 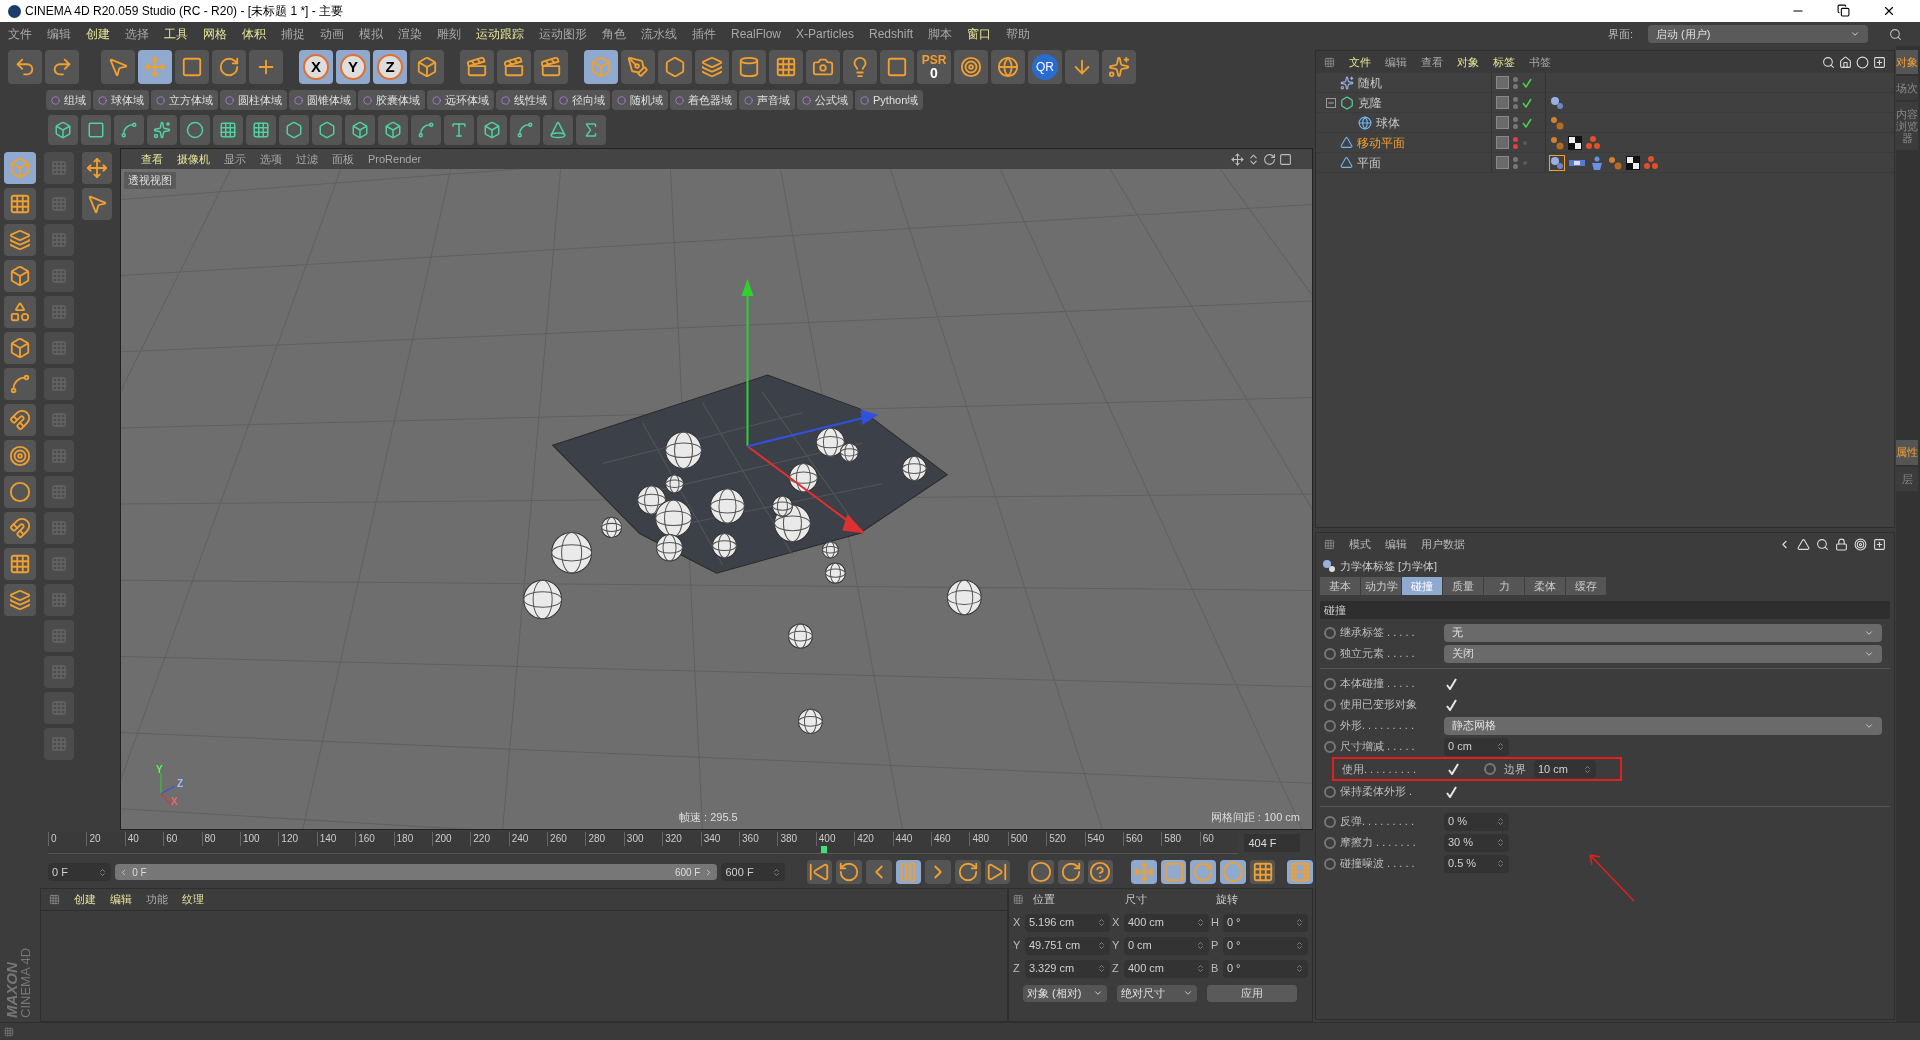 What do you see at coordinates (97, 168) in the screenshot?
I see `move-button` at bounding box center [97, 168].